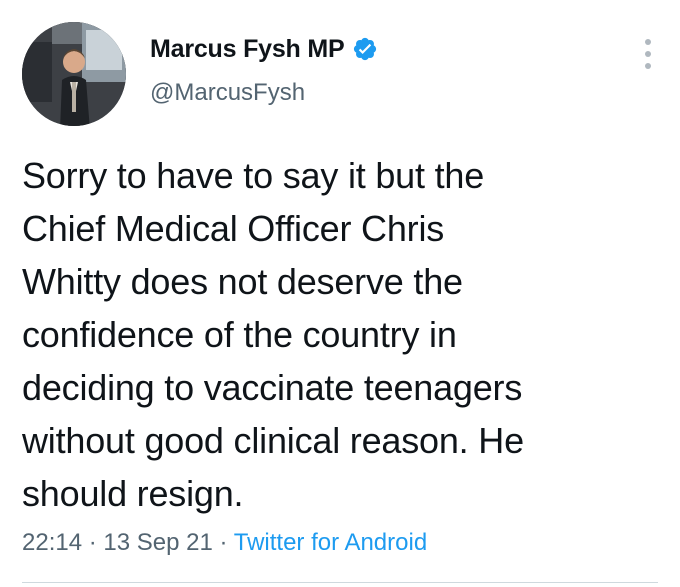 This screenshot has height=587, width=680. Describe the element at coordinates (340, 582) in the screenshot. I see `divider` at that location.